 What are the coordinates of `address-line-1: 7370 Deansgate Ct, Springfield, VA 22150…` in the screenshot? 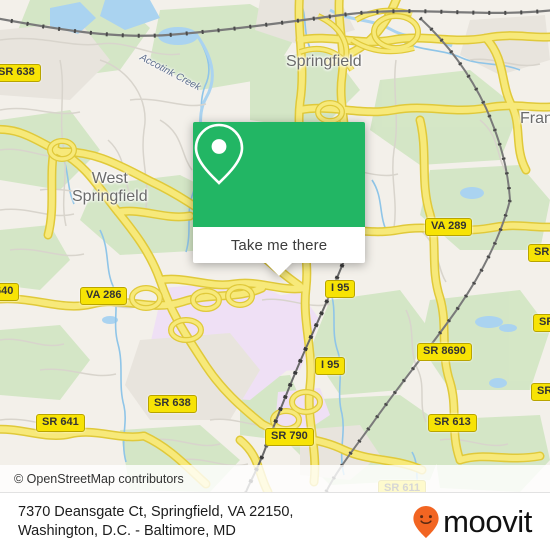 It's located at (156, 511).